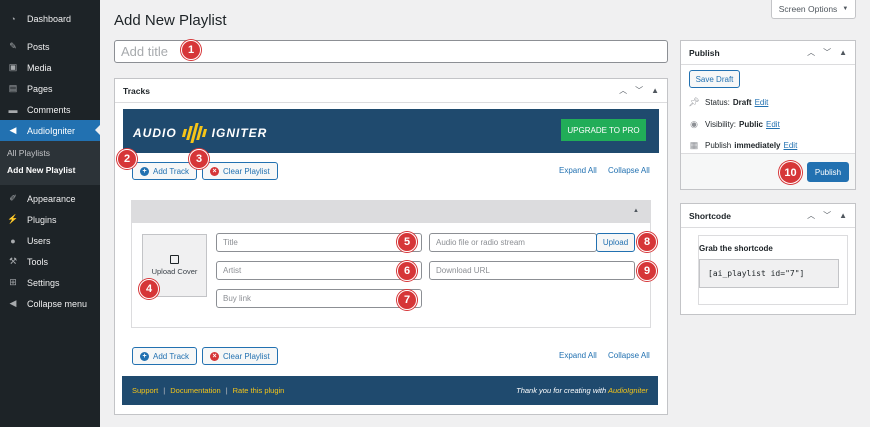 The width and height of the screenshot is (870, 427). Describe the element at coordinates (561, 390) in the screenshot. I see `footer-thanks-text: Thank you for creating with` at that location.